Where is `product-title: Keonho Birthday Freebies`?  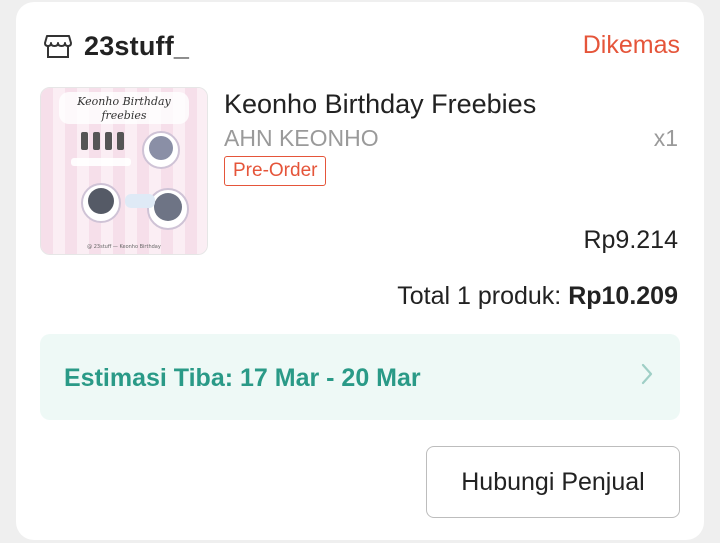
product-title: Keonho Birthday Freebies is located at coordinates (380, 104).